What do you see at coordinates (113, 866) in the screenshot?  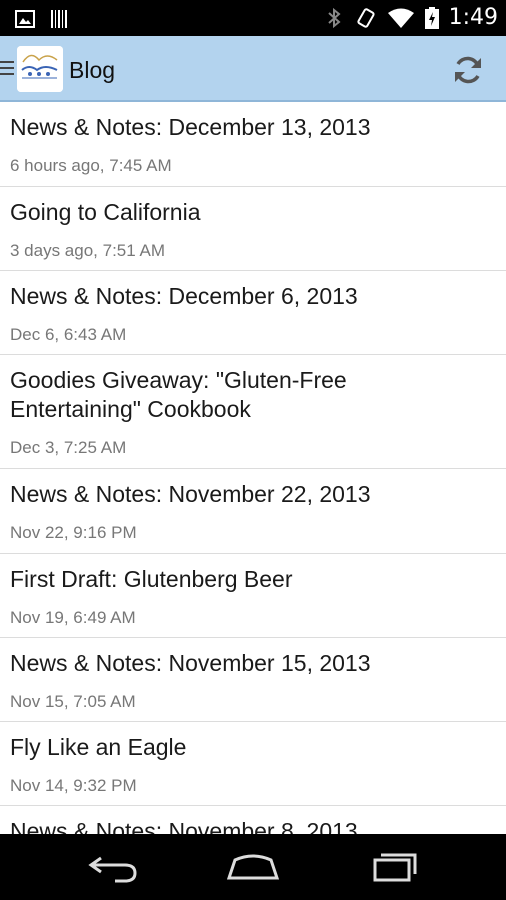 I see `back-icon` at bounding box center [113, 866].